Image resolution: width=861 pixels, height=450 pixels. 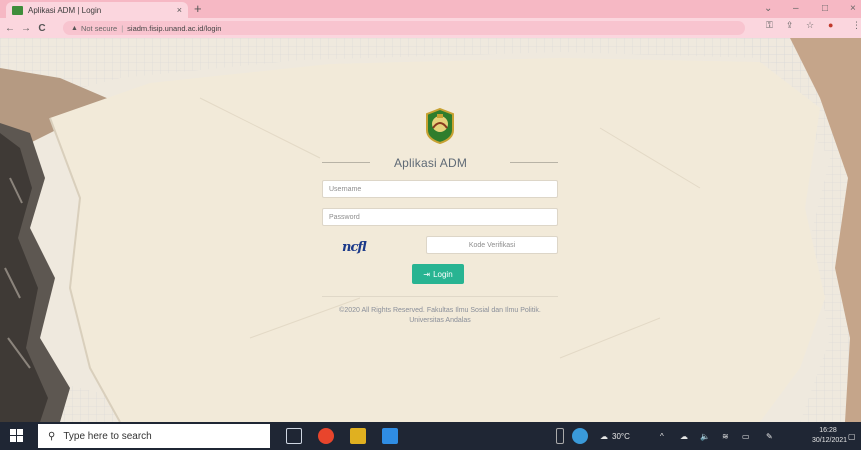 I want to click on site-favicon-icon, so click(x=17, y=10).